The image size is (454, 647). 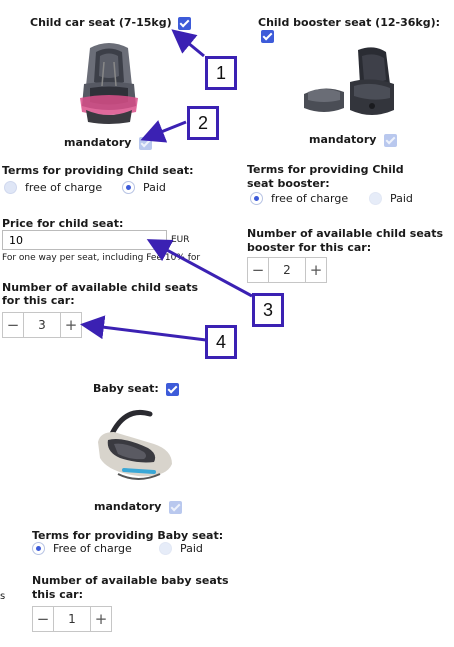 I want to click on callout-4-badge: 4, so click(x=221, y=342).